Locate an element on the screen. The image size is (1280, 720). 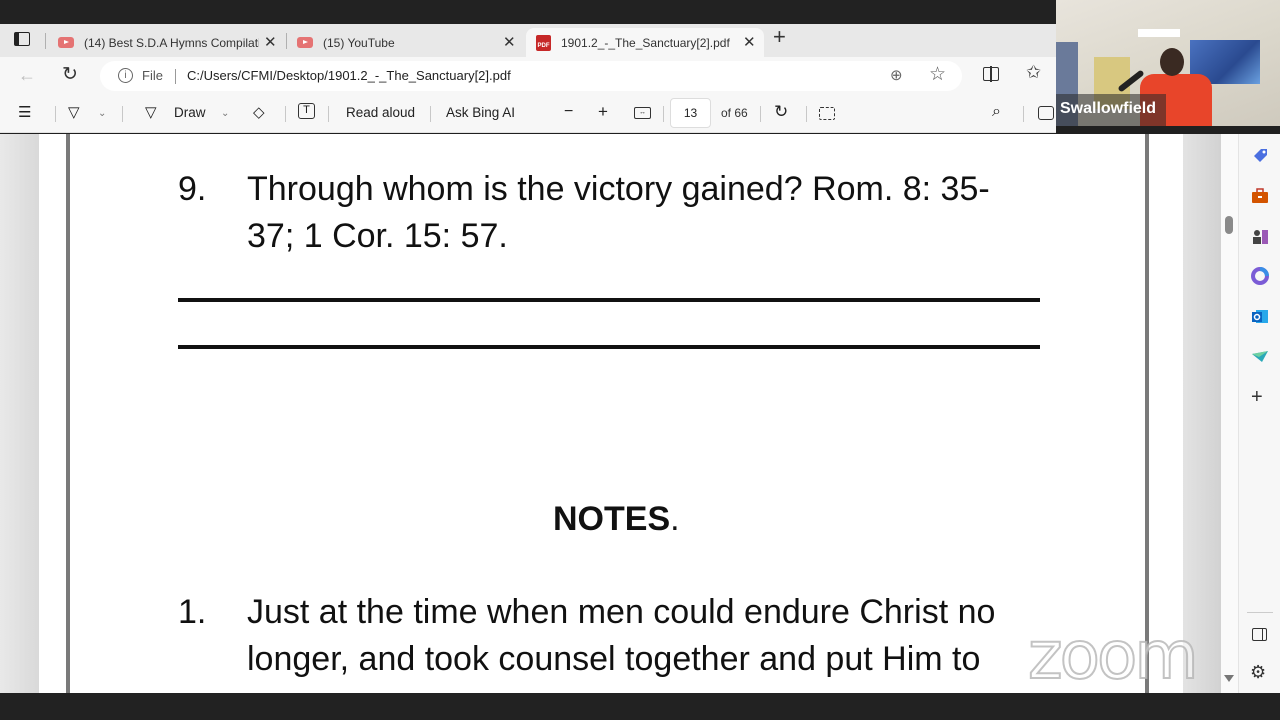
tab-hymns: (14) Best S.D.A Hymns Compilati ✕ is located at coordinates (169, 42).